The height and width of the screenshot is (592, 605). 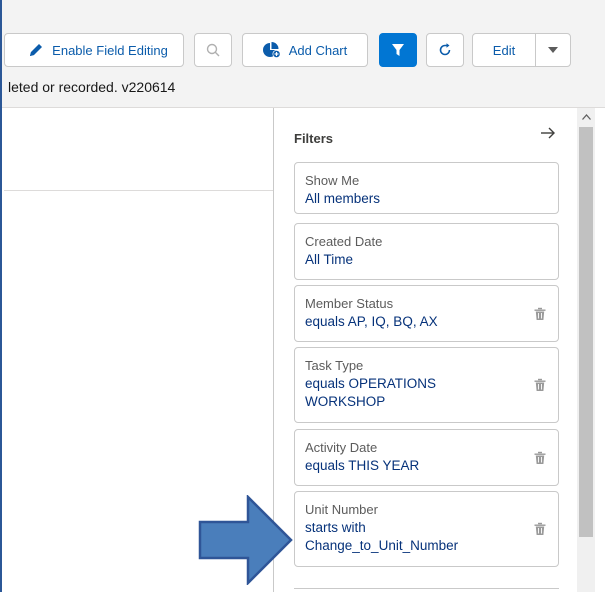 I want to click on filter-value: equals AP, IQ, BQ, AX, so click(x=371, y=321).